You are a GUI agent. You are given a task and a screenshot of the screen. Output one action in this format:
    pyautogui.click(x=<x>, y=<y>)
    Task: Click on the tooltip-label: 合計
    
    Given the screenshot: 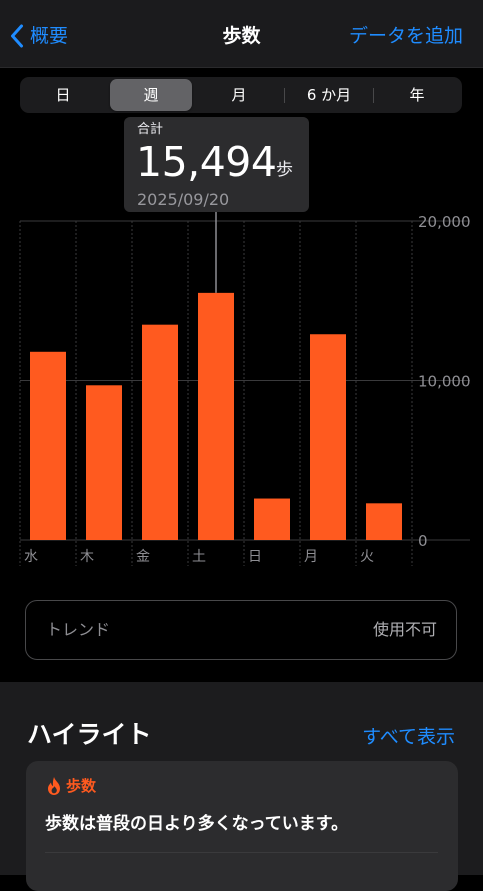 What is the action you would take?
    pyautogui.click(x=150, y=129)
    